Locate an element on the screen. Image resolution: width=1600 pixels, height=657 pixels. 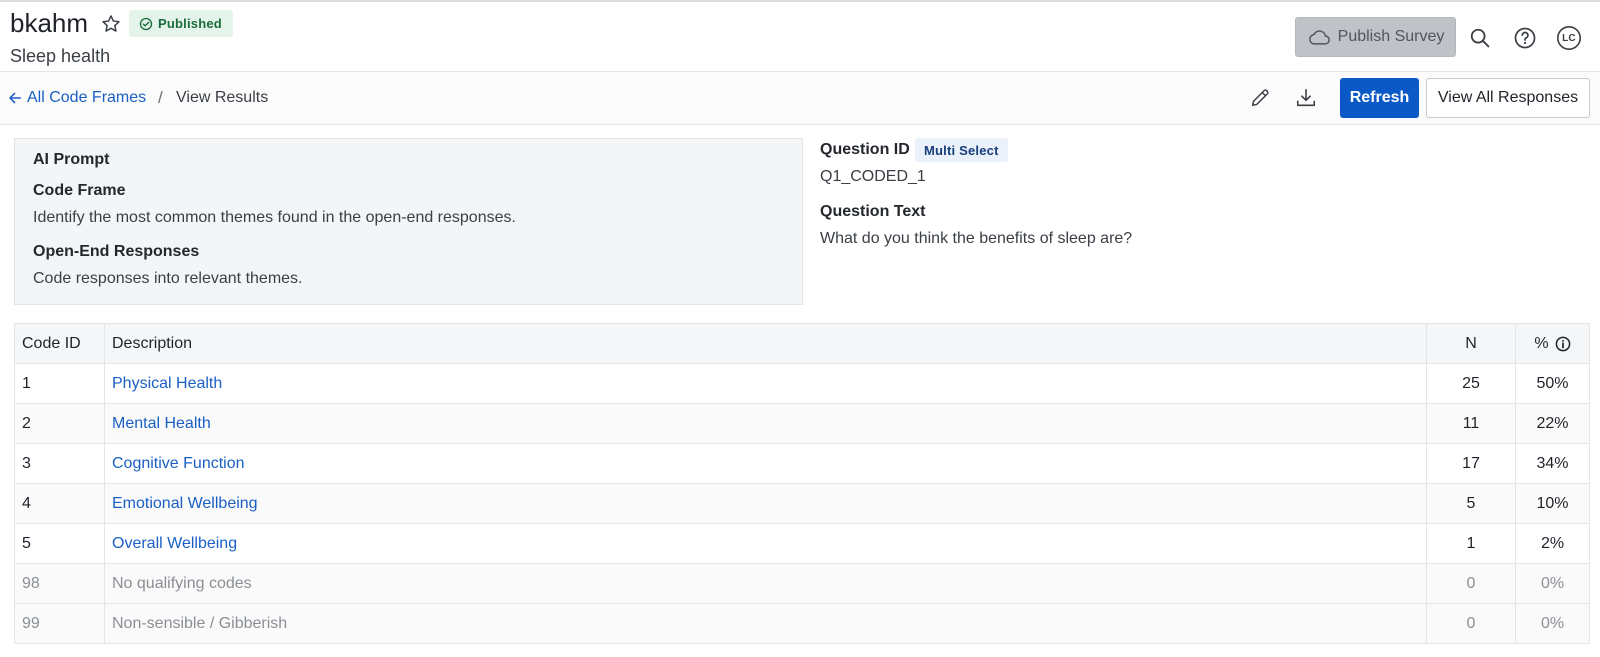
check-circle-icon is located at coordinates (146, 24).